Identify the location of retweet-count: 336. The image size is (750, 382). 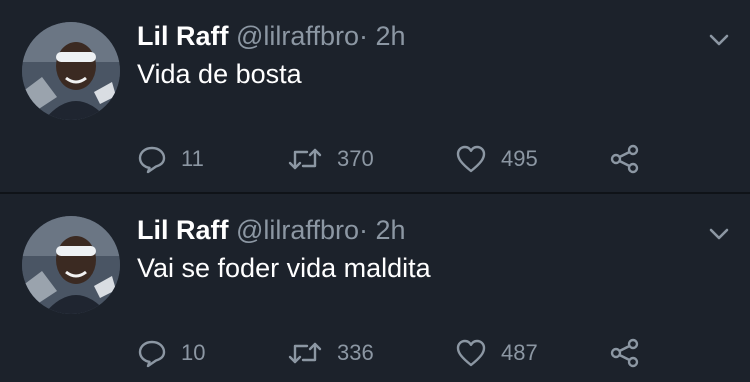
(355, 352).